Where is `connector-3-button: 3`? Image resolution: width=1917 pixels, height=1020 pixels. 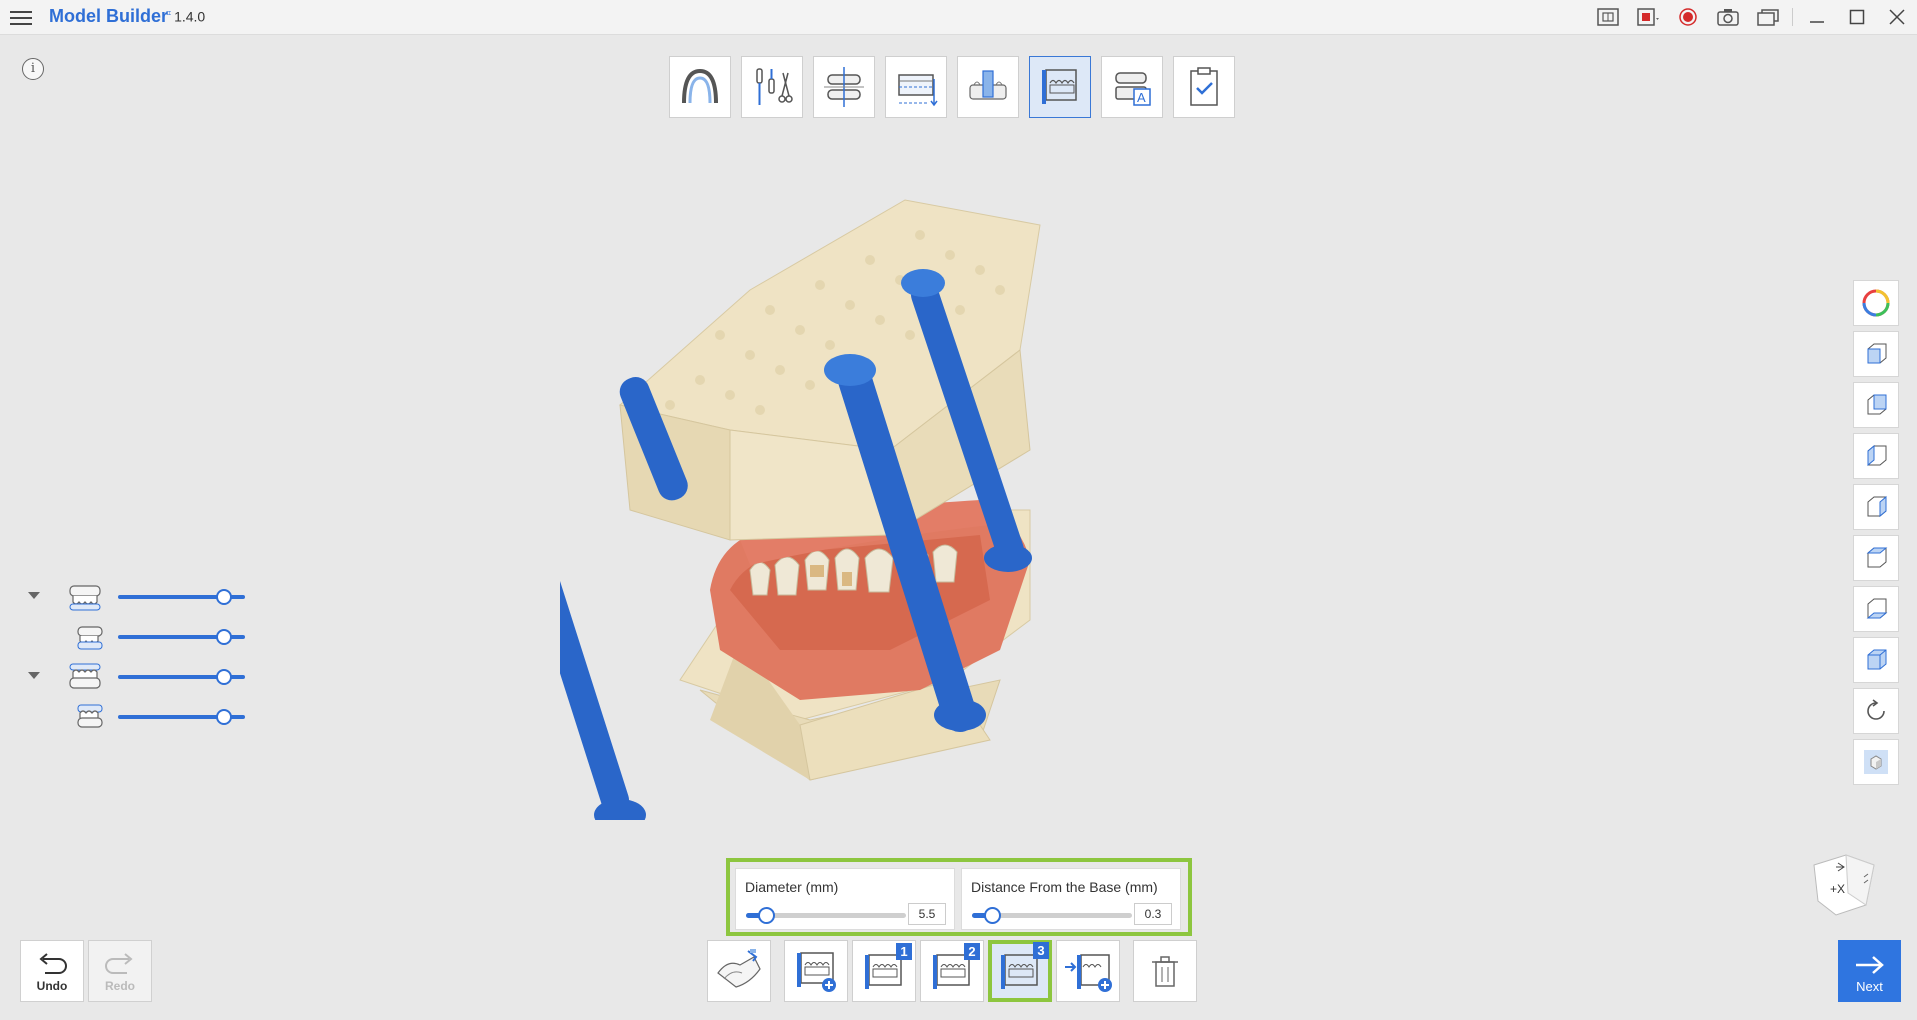
connector-3-button: 3 is located at coordinates (1020, 971).